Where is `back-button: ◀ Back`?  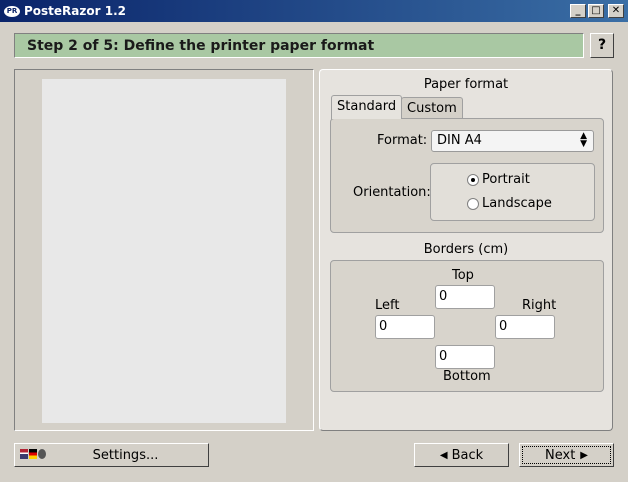
back-button: ◀ Back is located at coordinates (461, 455).